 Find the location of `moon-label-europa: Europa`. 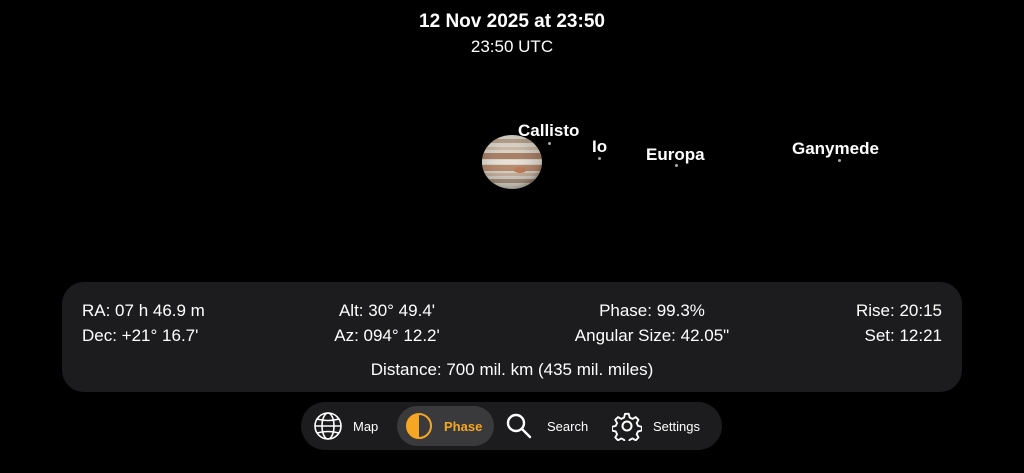

moon-label-europa: Europa is located at coordinates (675, 155).